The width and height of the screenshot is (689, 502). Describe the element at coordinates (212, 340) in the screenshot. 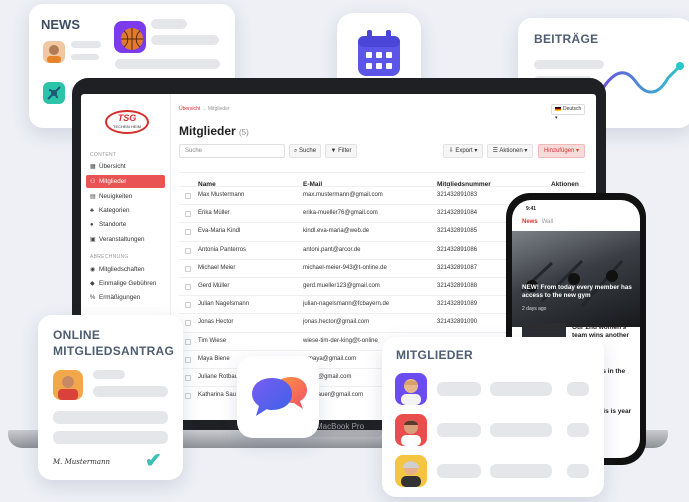

I see `member-name: Tim Wiese` at that location.